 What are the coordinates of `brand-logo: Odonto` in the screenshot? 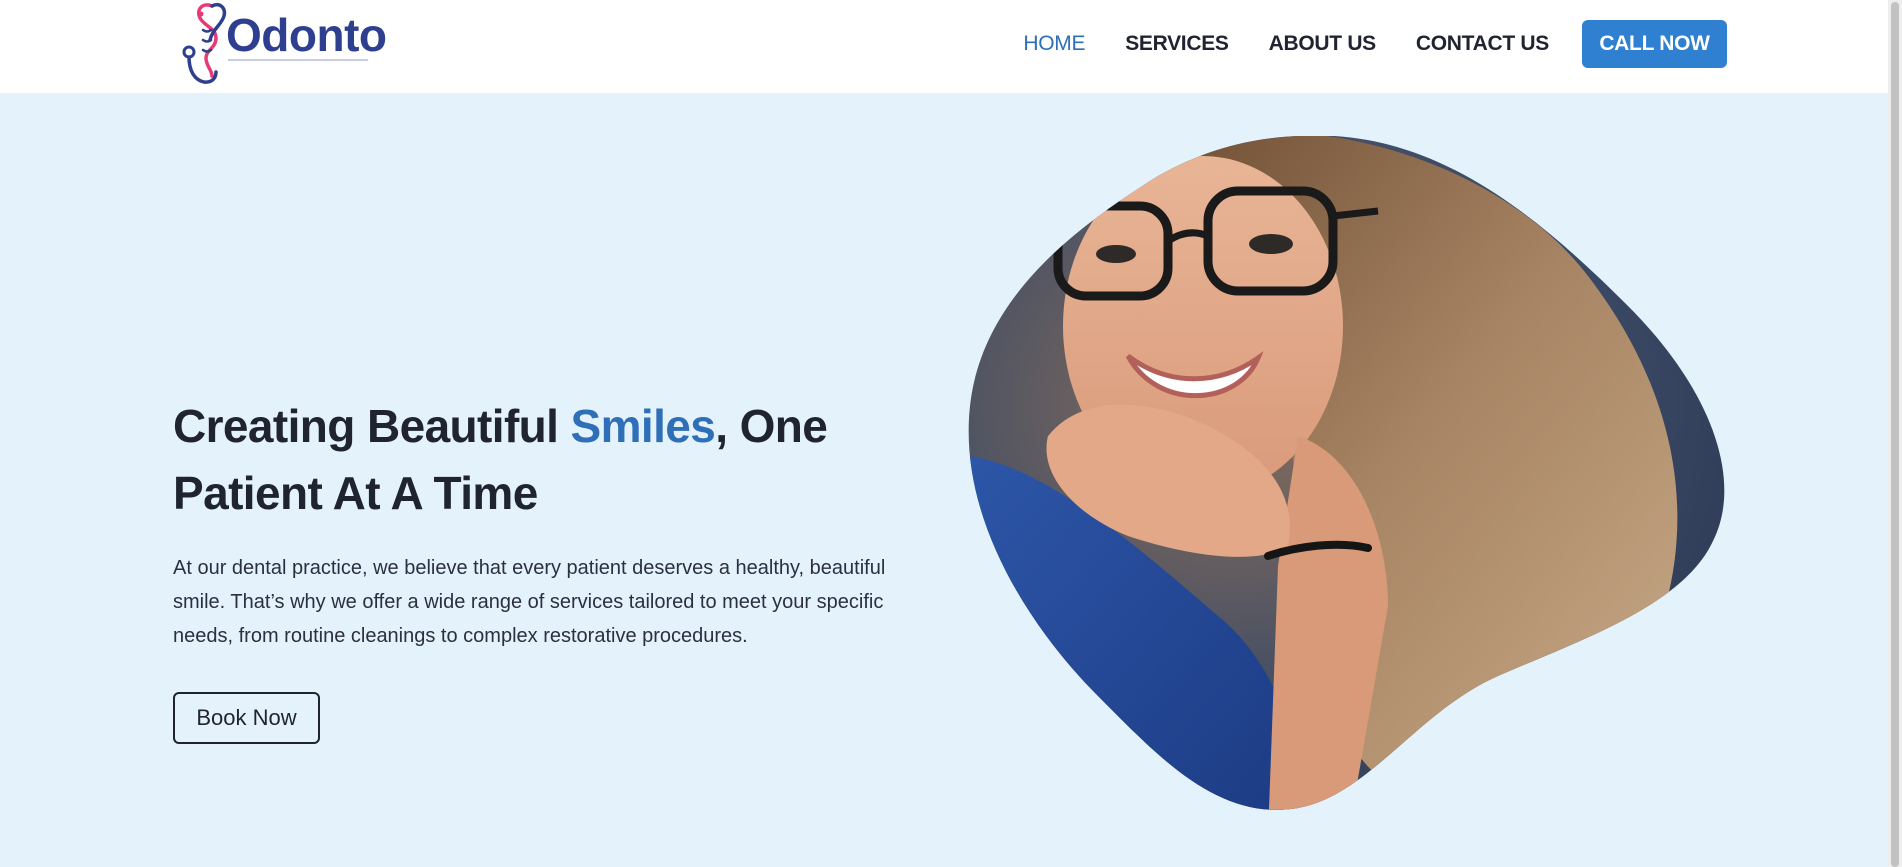 It's located at (286, 44).